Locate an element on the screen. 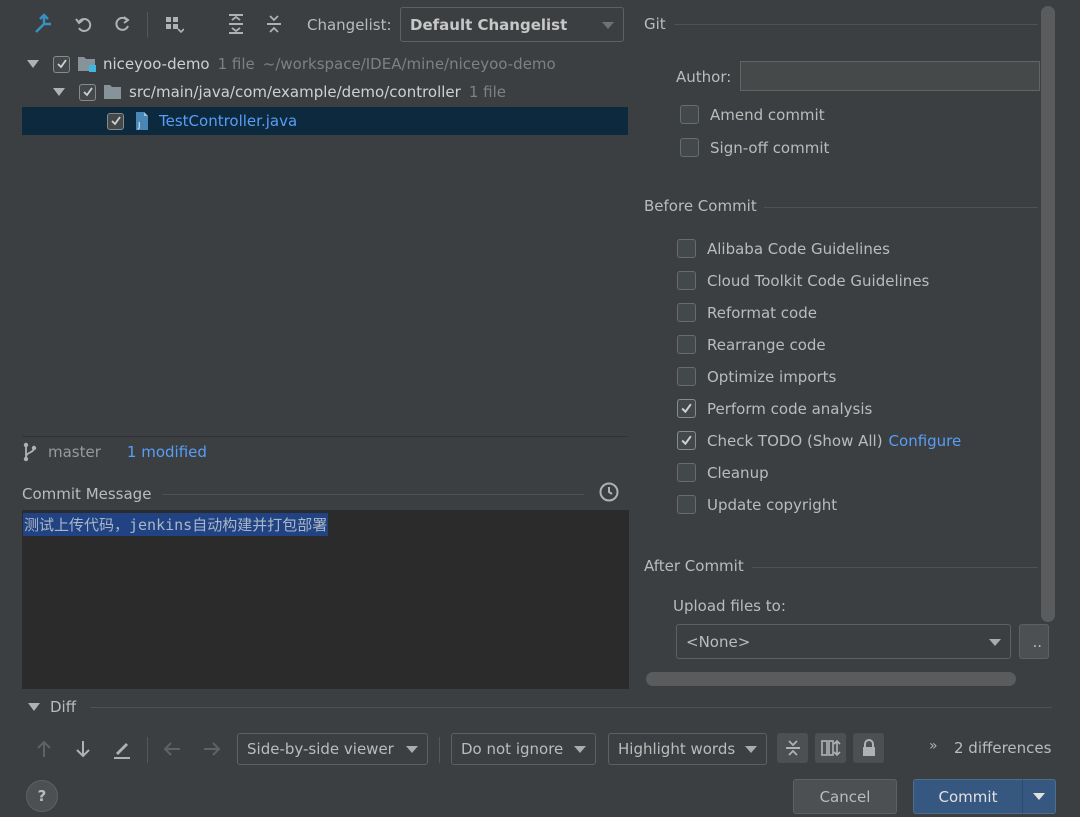  diff-title: Diff is located at coordinates (63, 707).